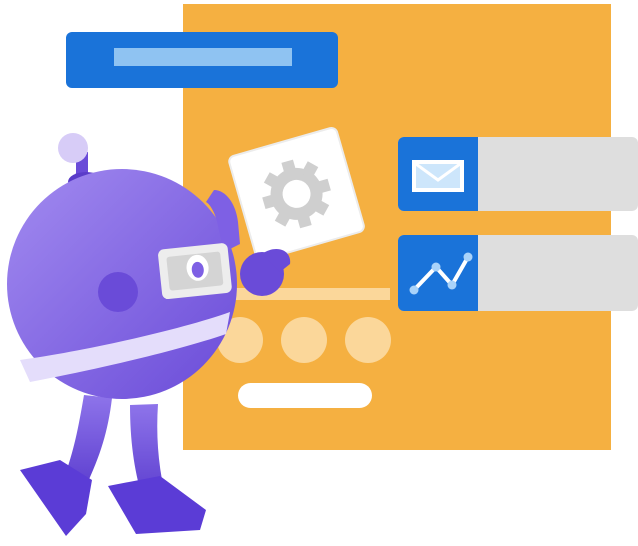 Image resolution: width=638 pixels, height=546 pixels. I want to click on mail-card, so click(518, 174).